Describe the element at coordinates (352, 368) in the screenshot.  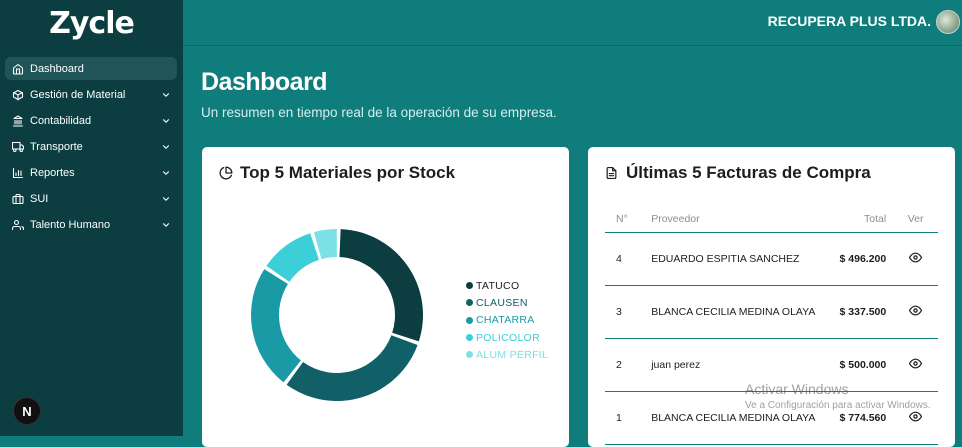
I see `slice-clausen` at that location.